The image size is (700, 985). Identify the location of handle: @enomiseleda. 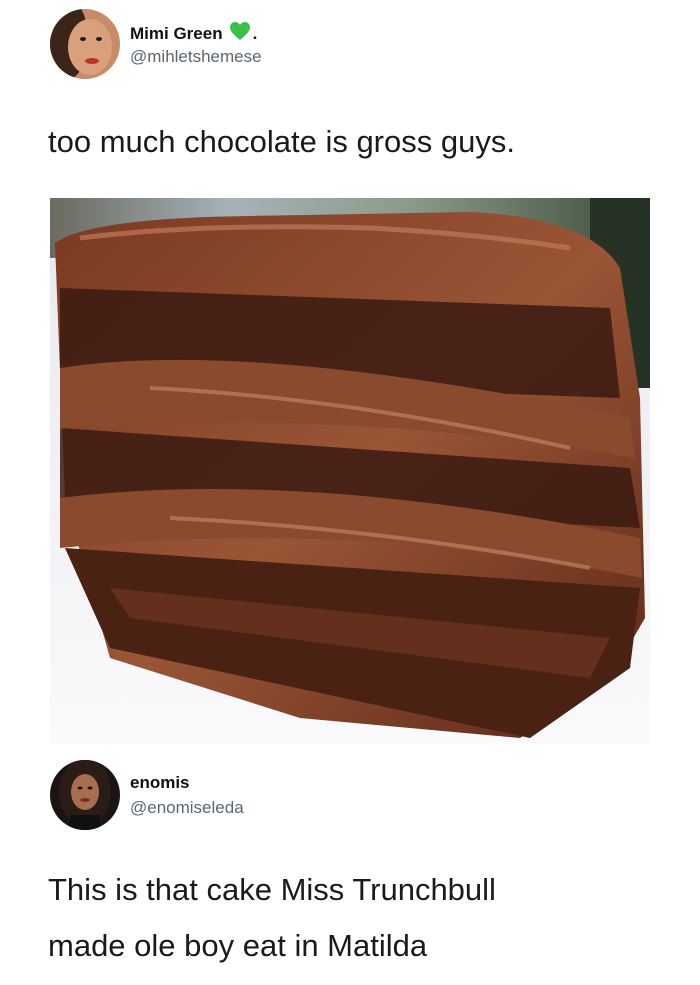
(187, 808).